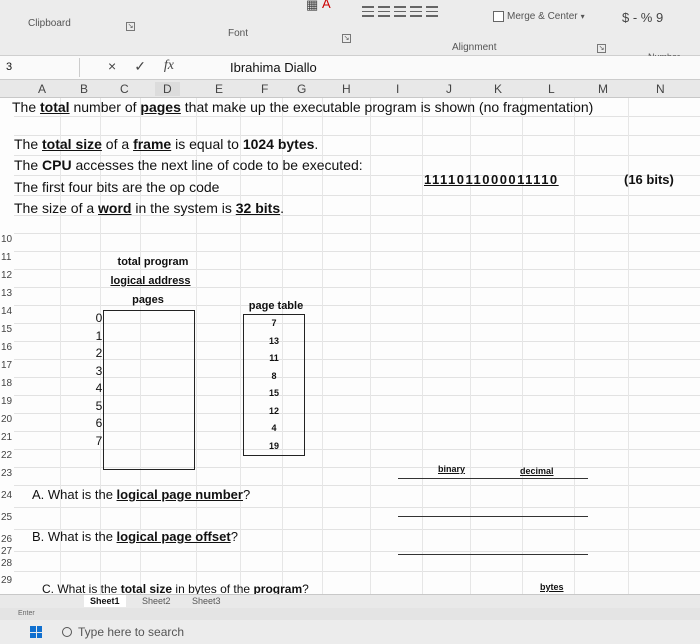 The width and height of the screenshot is (700, 644). Describe the element at coordinates (6, 580) in the screenshot. I see `row-number: 29` at that location.